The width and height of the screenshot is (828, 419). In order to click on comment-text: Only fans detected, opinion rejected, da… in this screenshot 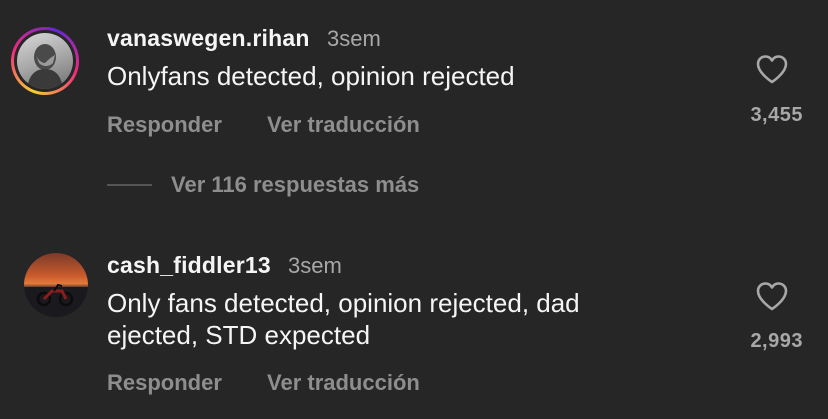, I will do `click(343, 319)`.